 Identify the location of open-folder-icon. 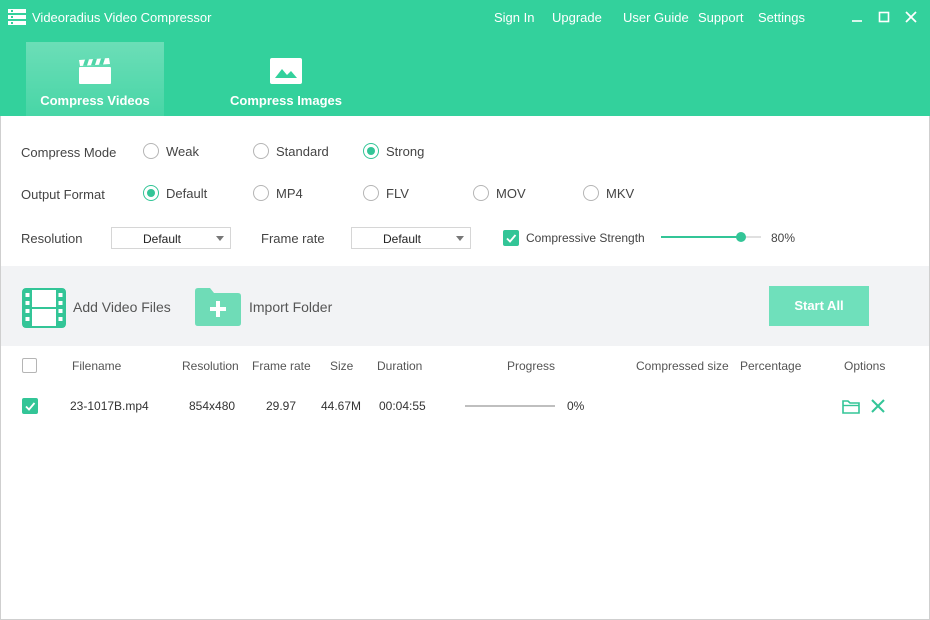
(851, 406).